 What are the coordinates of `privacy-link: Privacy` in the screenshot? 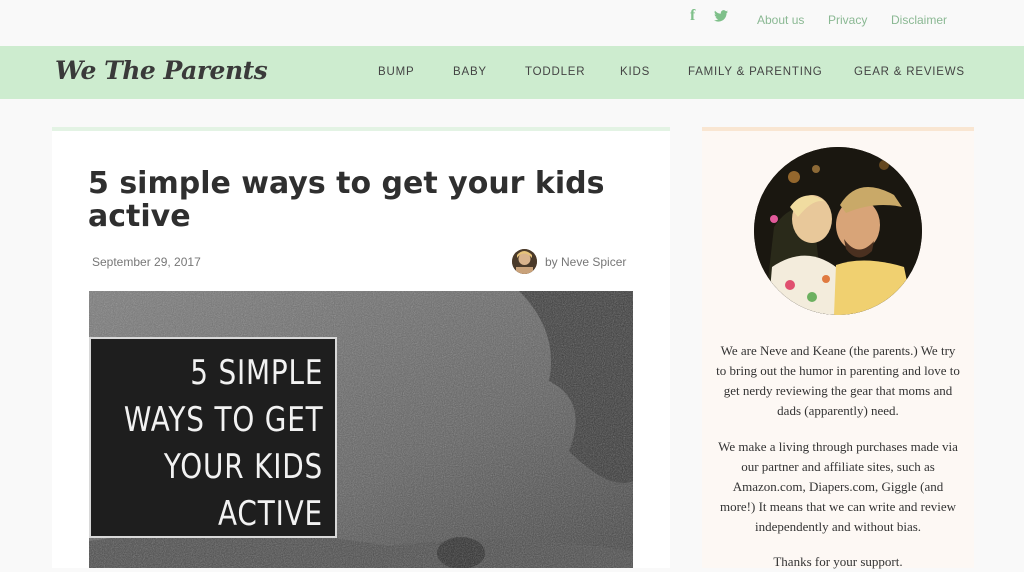 It's located at (847, 20).